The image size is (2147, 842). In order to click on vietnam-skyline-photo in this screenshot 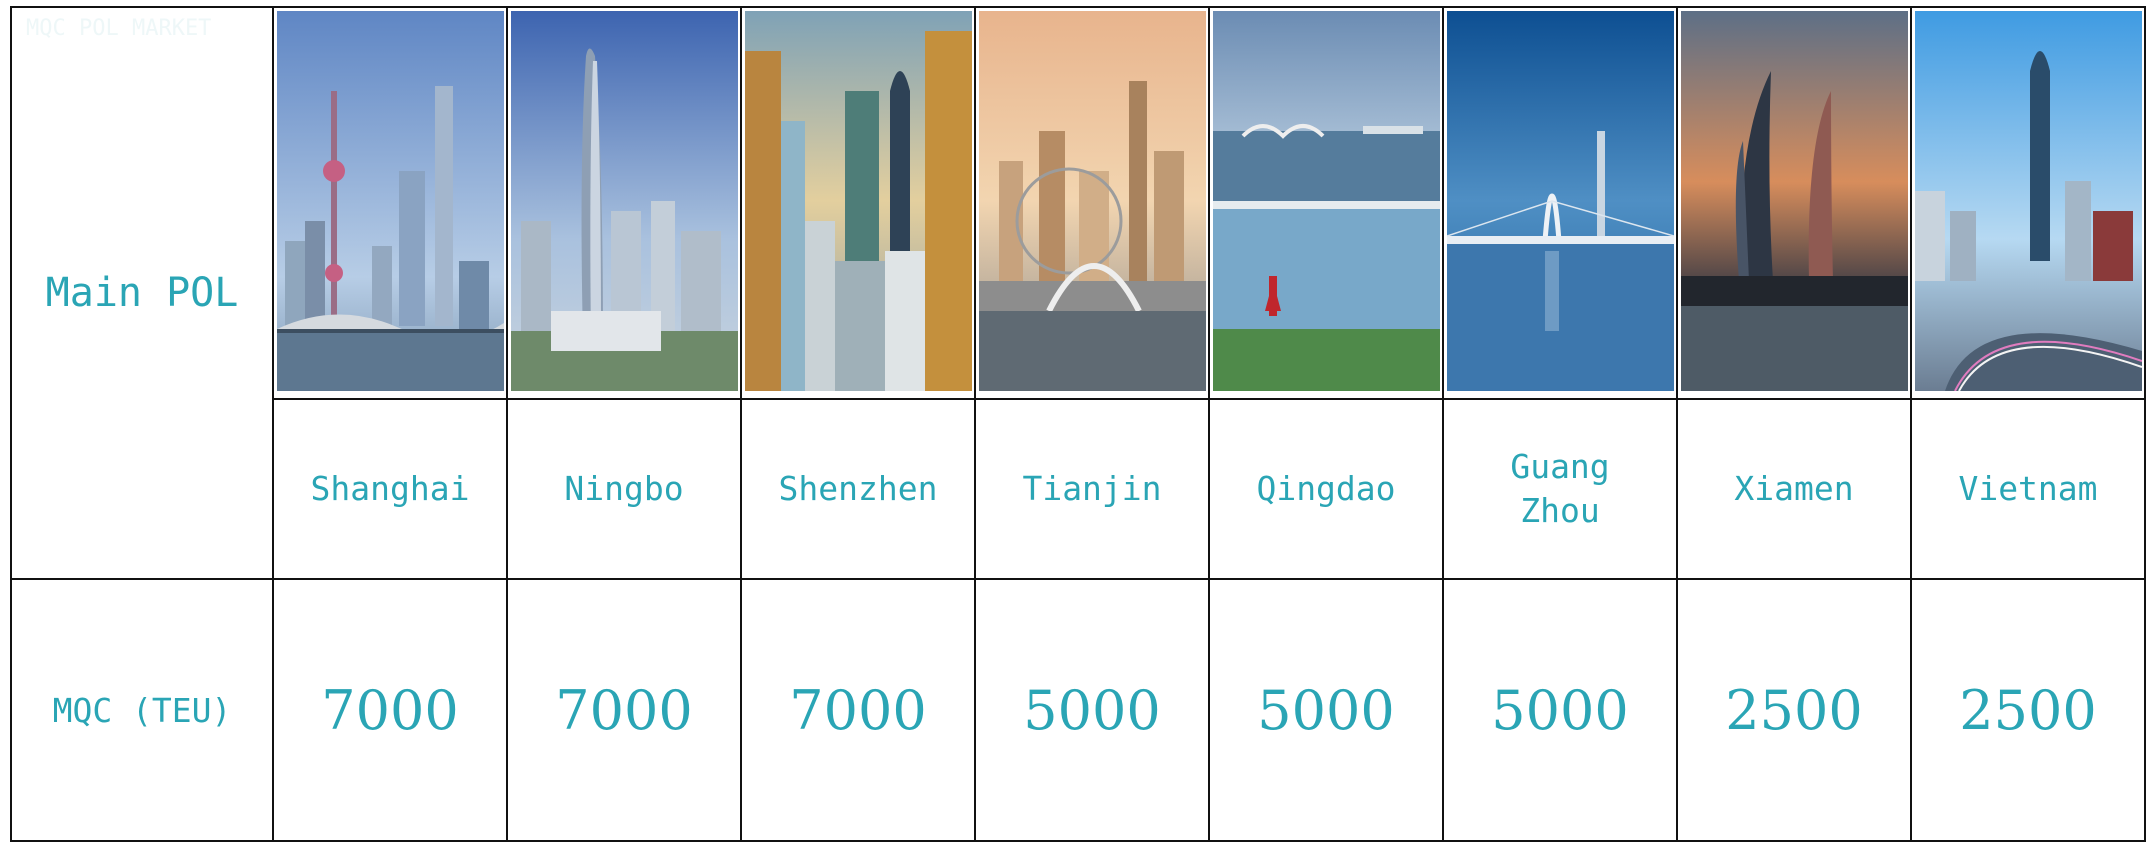, I will do `click(2028, 201)`.